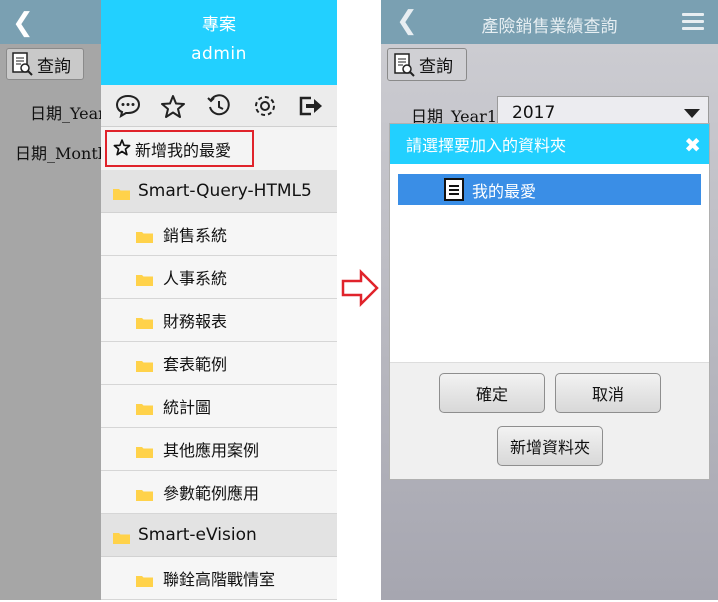  I want to click on hamburger-menu-icon, so click(693, 21).